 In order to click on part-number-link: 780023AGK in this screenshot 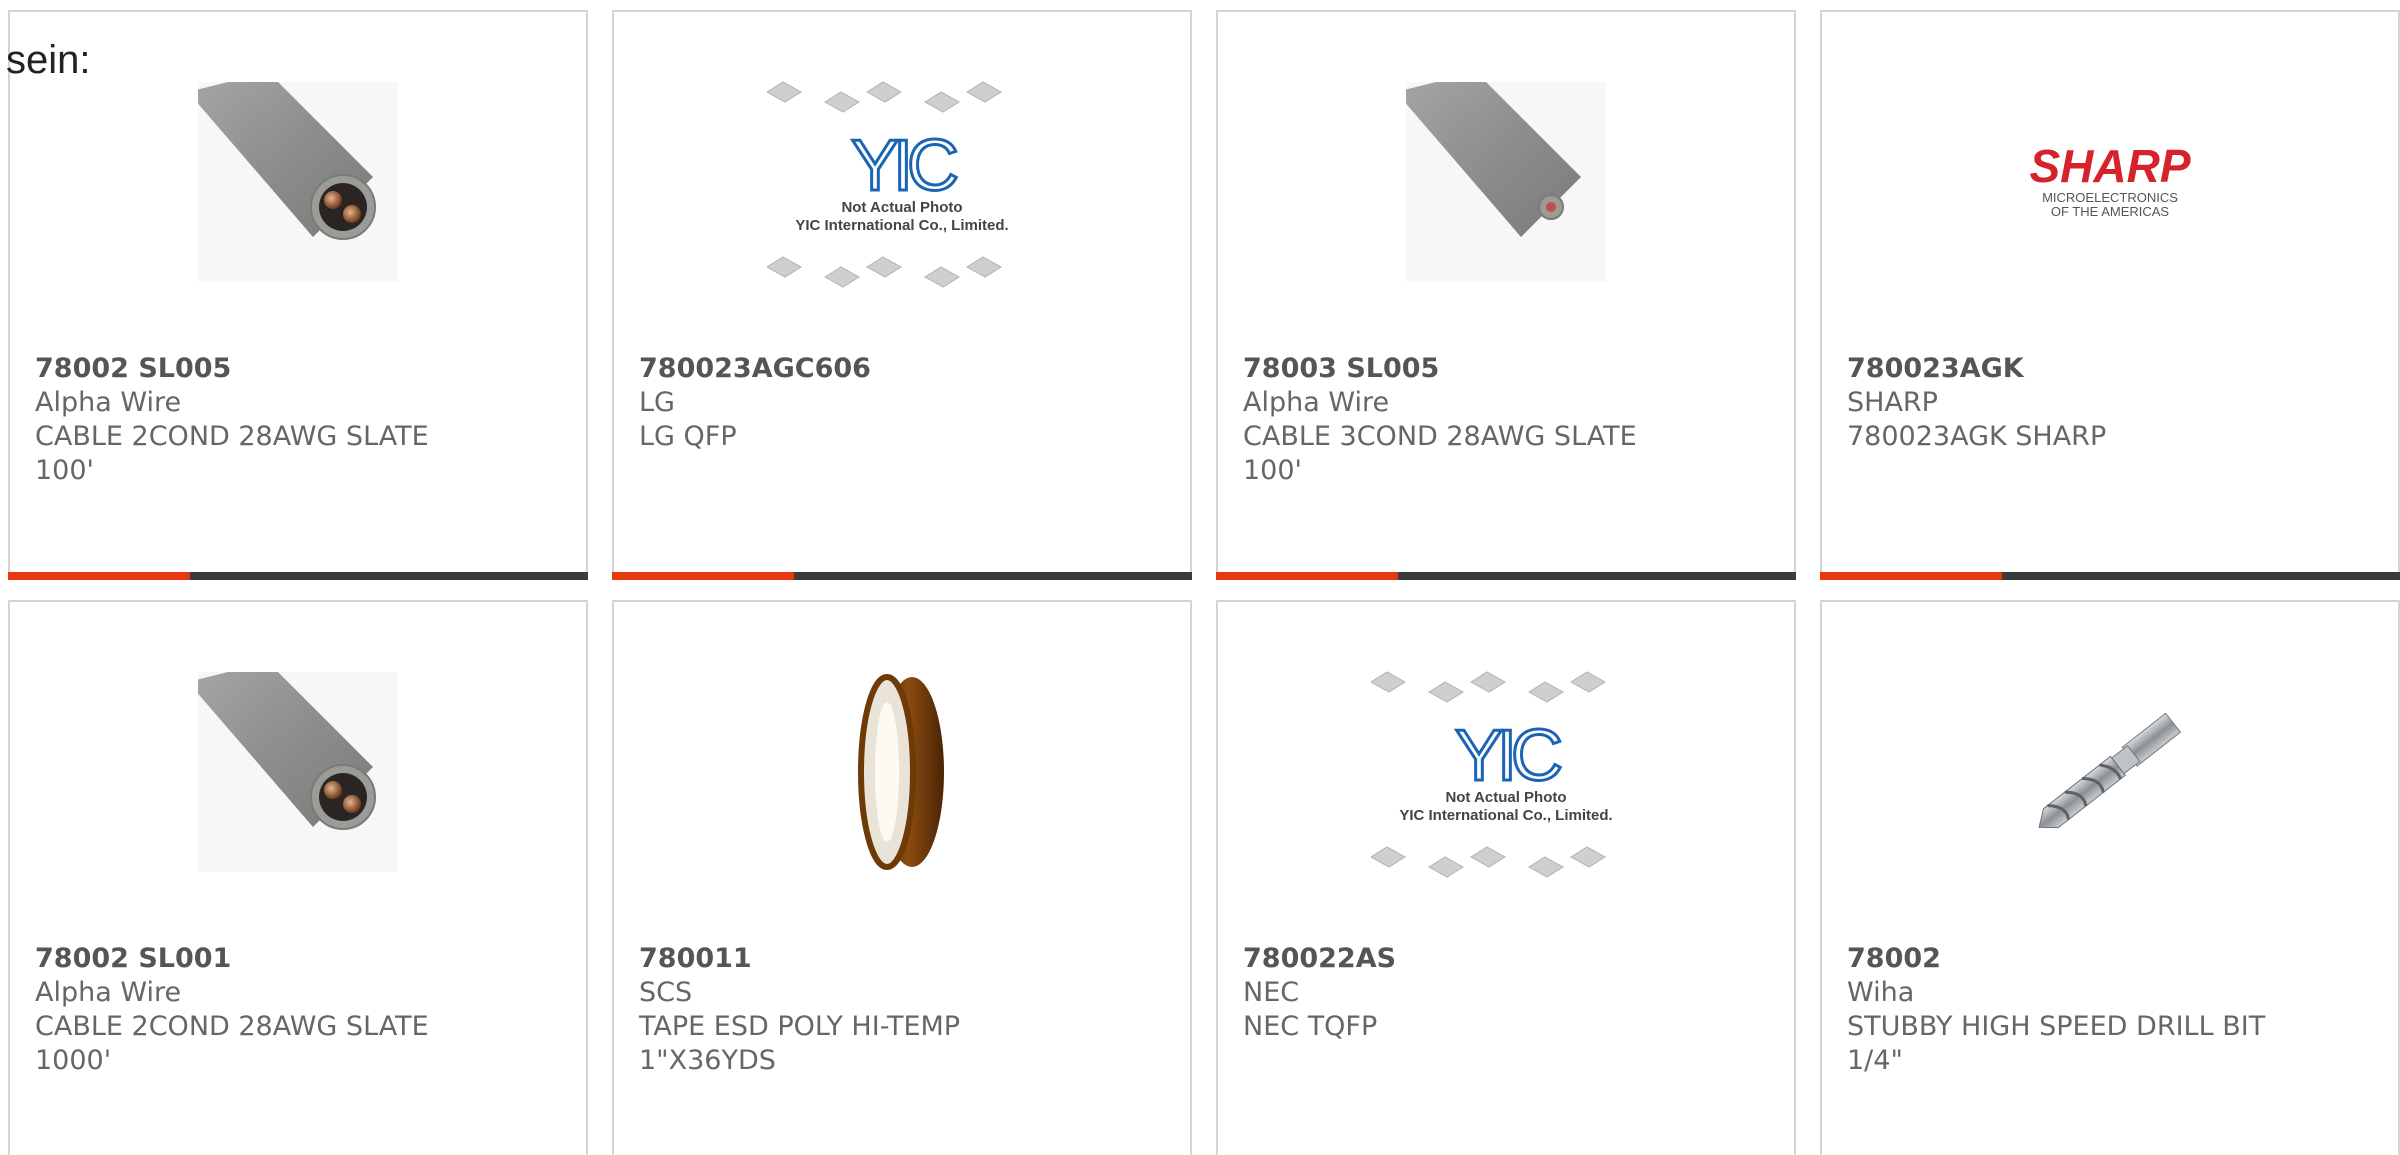, I will do `click(2112, 369)`.